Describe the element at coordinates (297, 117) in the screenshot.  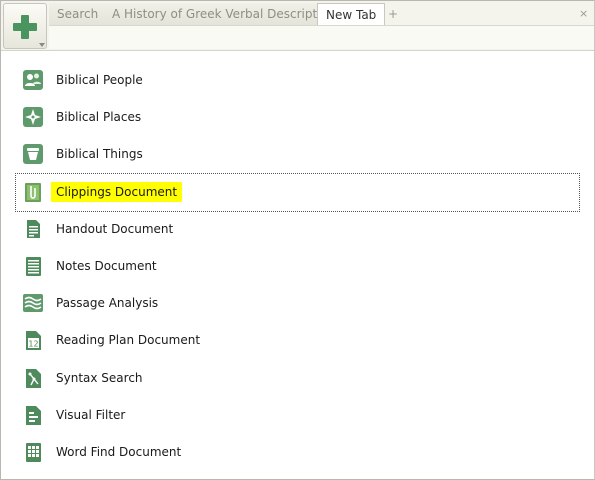
I see `list-item-biblical-places: Biblical Places` at that location.